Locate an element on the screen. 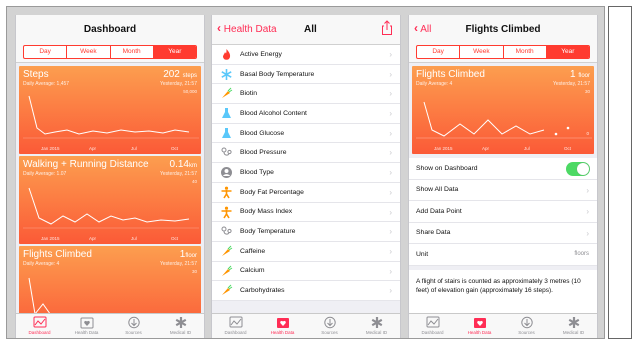  list-item: Blood Alcohol Content › is located at coordinates (306, 114).